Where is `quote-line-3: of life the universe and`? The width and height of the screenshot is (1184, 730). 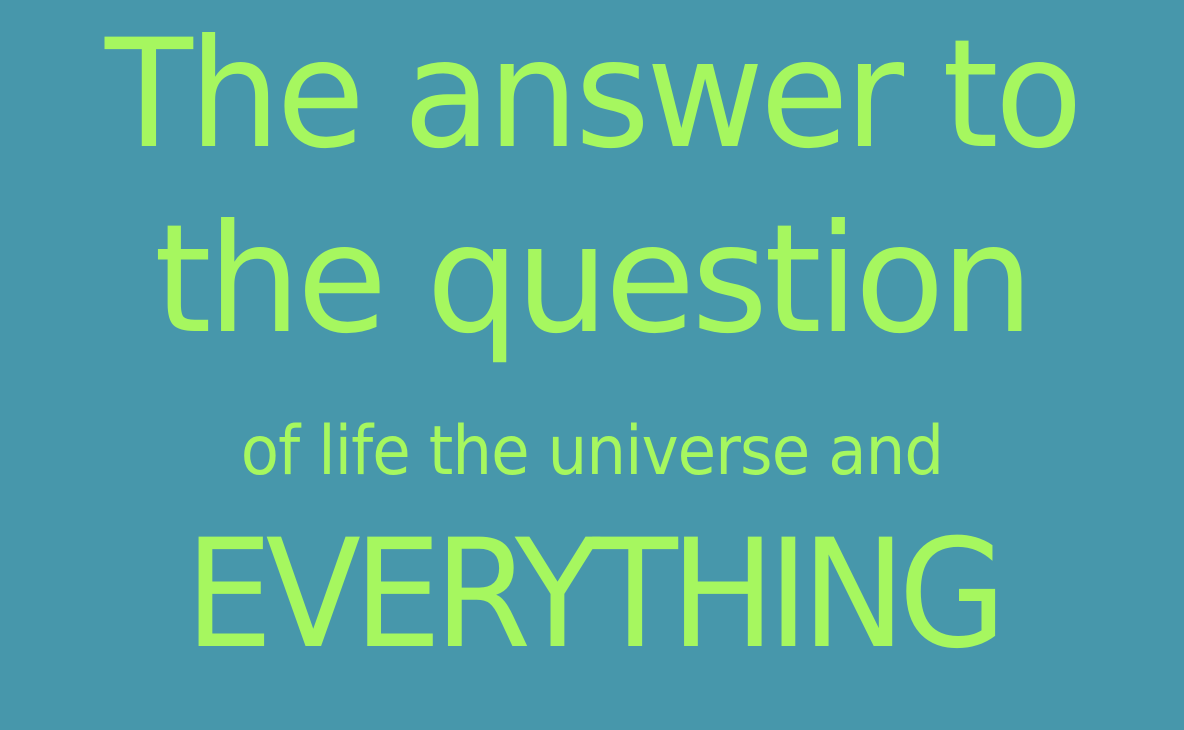
quote-line-3: of life the universe and is located at coordinates (592, 451).